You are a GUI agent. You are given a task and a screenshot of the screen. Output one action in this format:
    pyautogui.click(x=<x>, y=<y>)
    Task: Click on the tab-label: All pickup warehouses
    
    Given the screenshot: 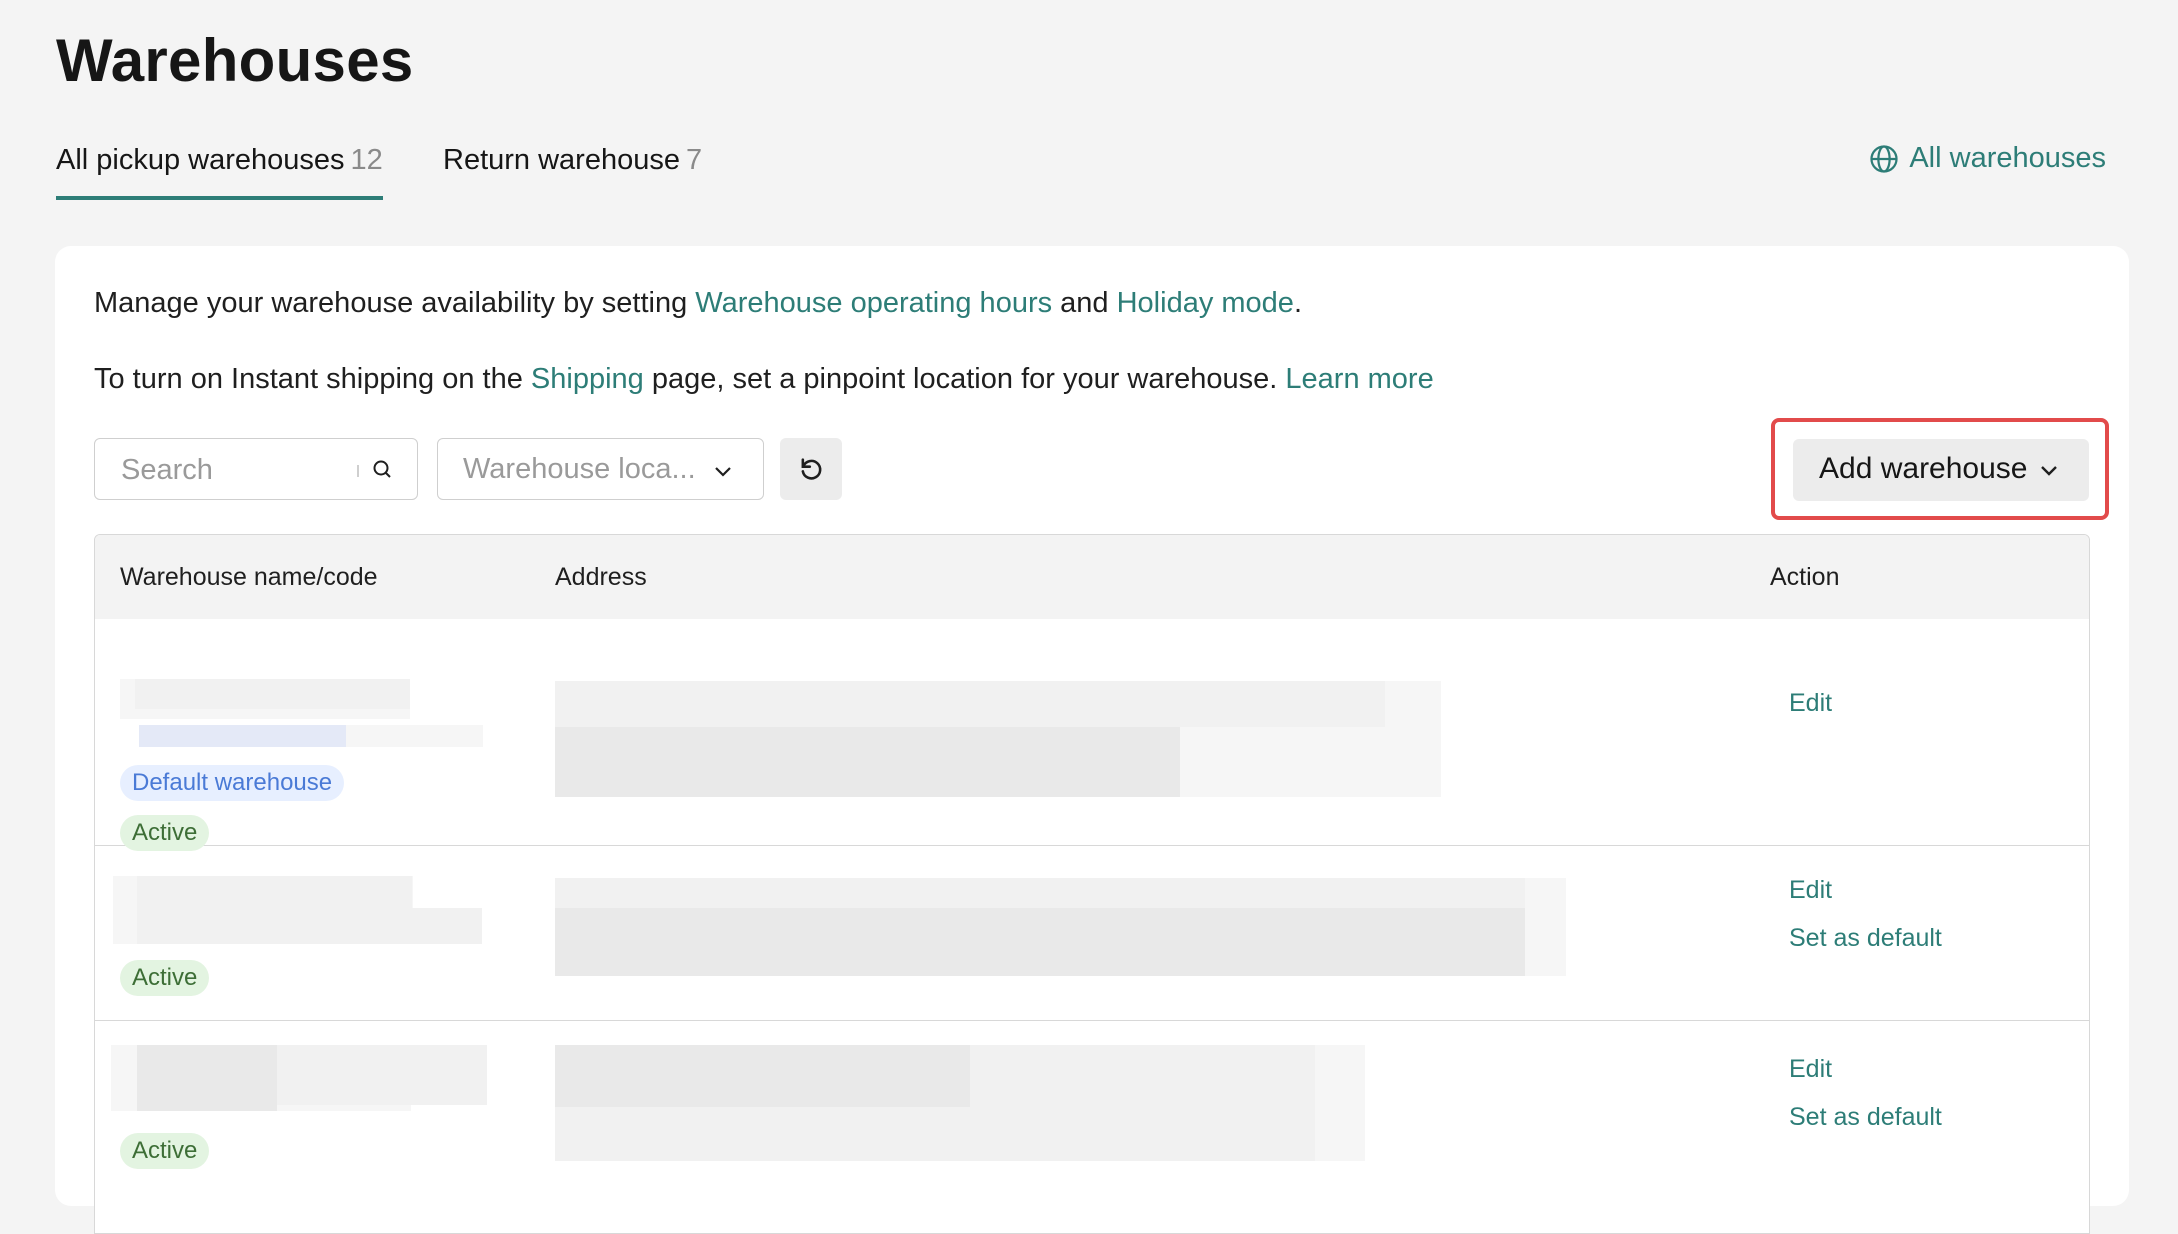 What is the action you would take?
    pyautogui.click(x=200, y=160)
    